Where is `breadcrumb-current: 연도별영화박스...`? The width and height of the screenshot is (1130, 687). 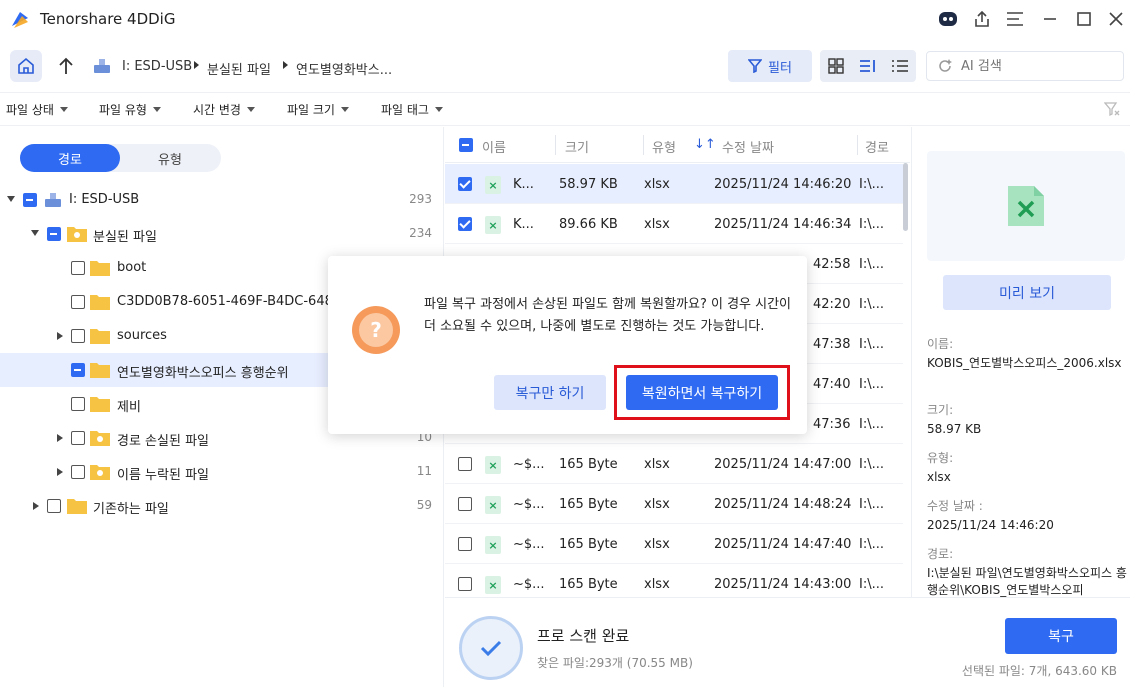 breadcrumb-current: 연도별영화박스... is located at coordinates (344, 68).